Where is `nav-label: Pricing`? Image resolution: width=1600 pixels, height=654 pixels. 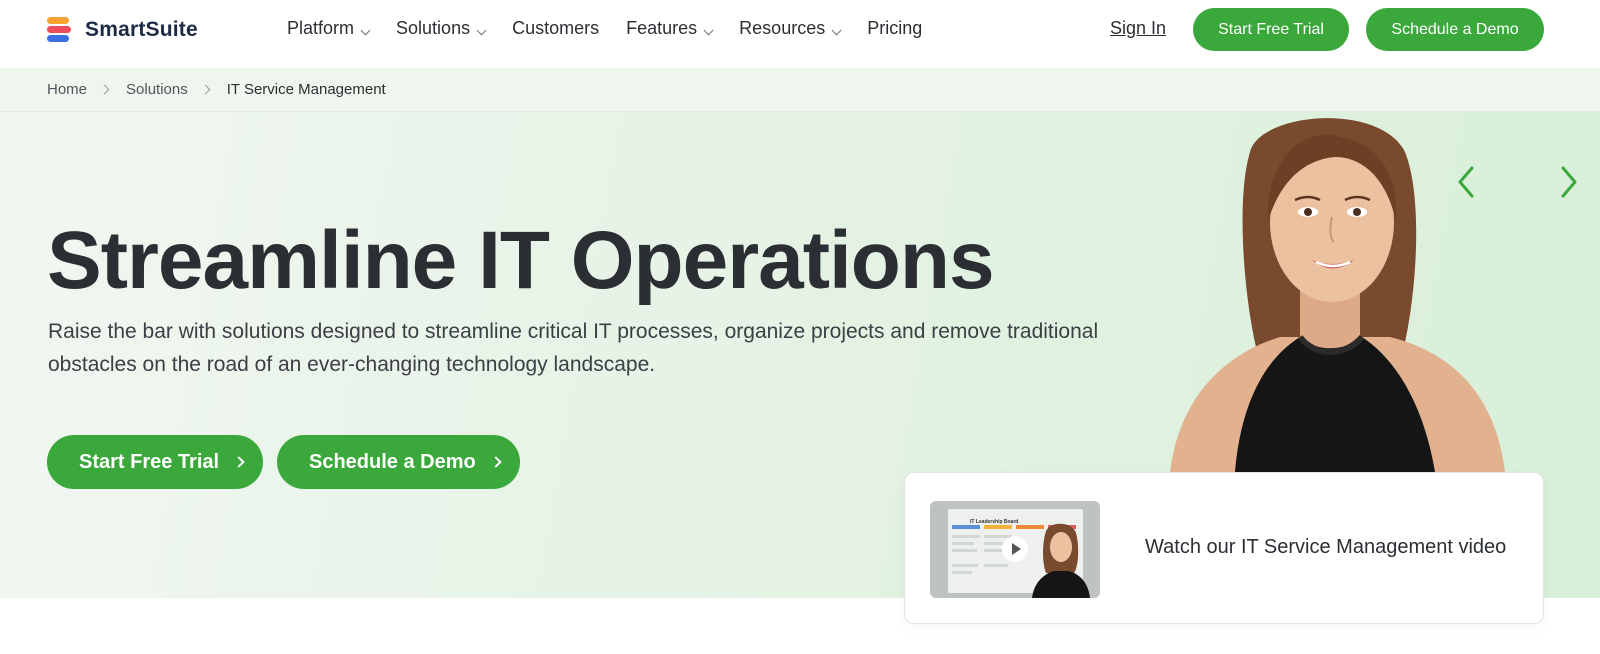
nav-label: Pricing is located at coordinates (895, 28).